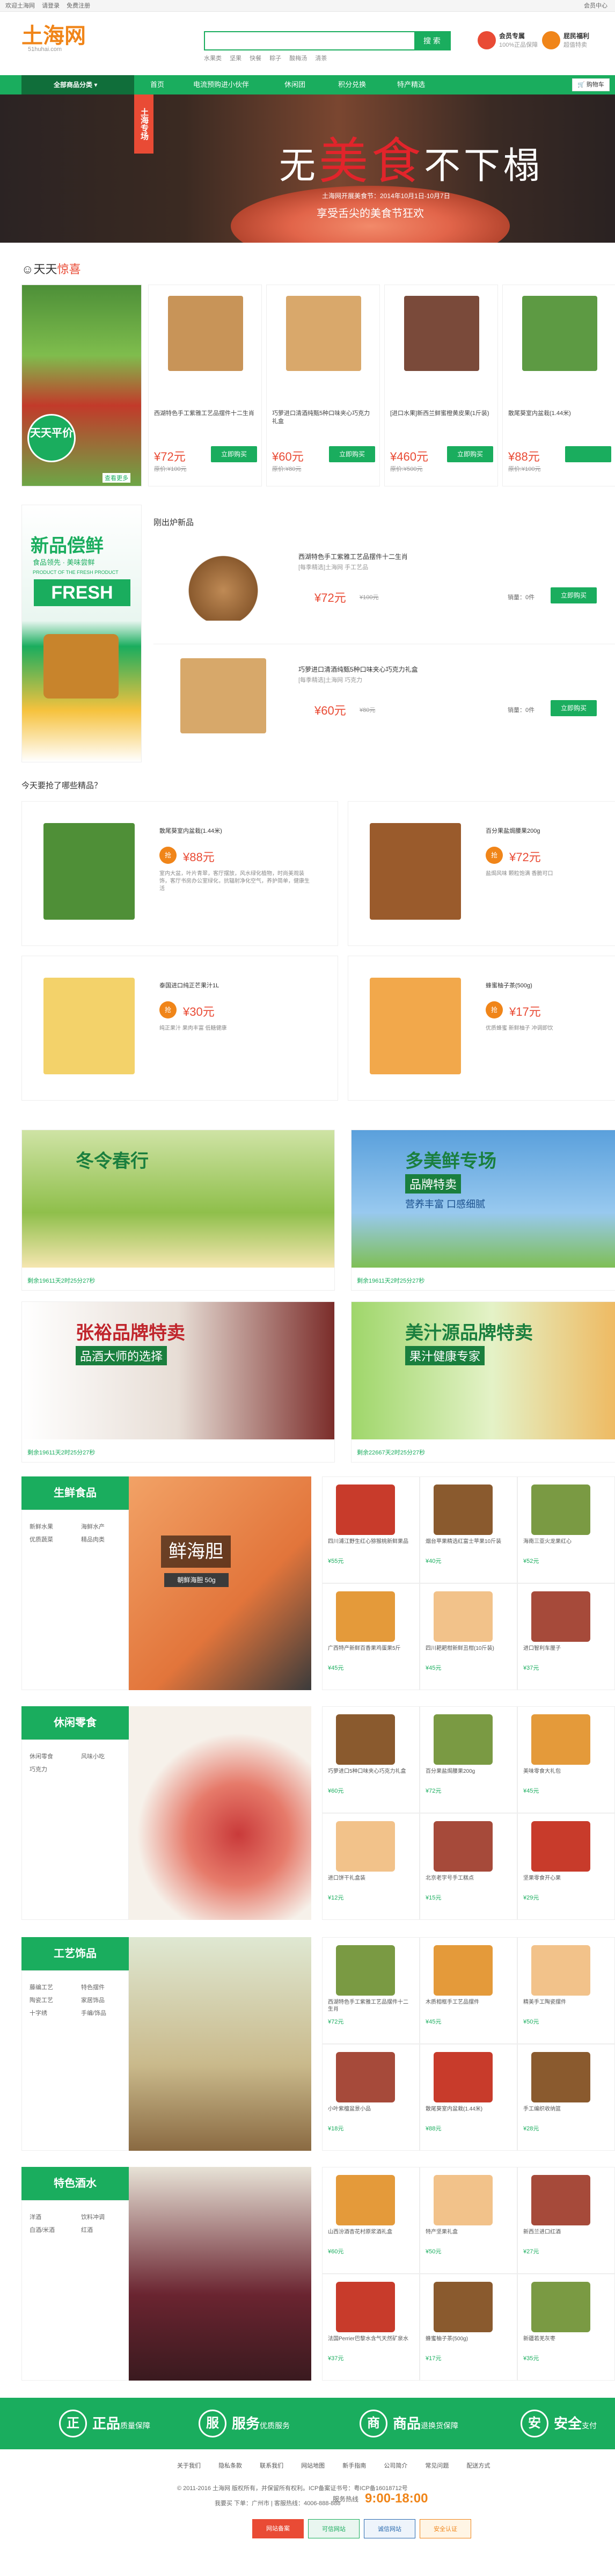  Describe the element at coordinates (42, 2000) in the screenshot. I see `floor-category-link: 陶瓷工艺` at that location.